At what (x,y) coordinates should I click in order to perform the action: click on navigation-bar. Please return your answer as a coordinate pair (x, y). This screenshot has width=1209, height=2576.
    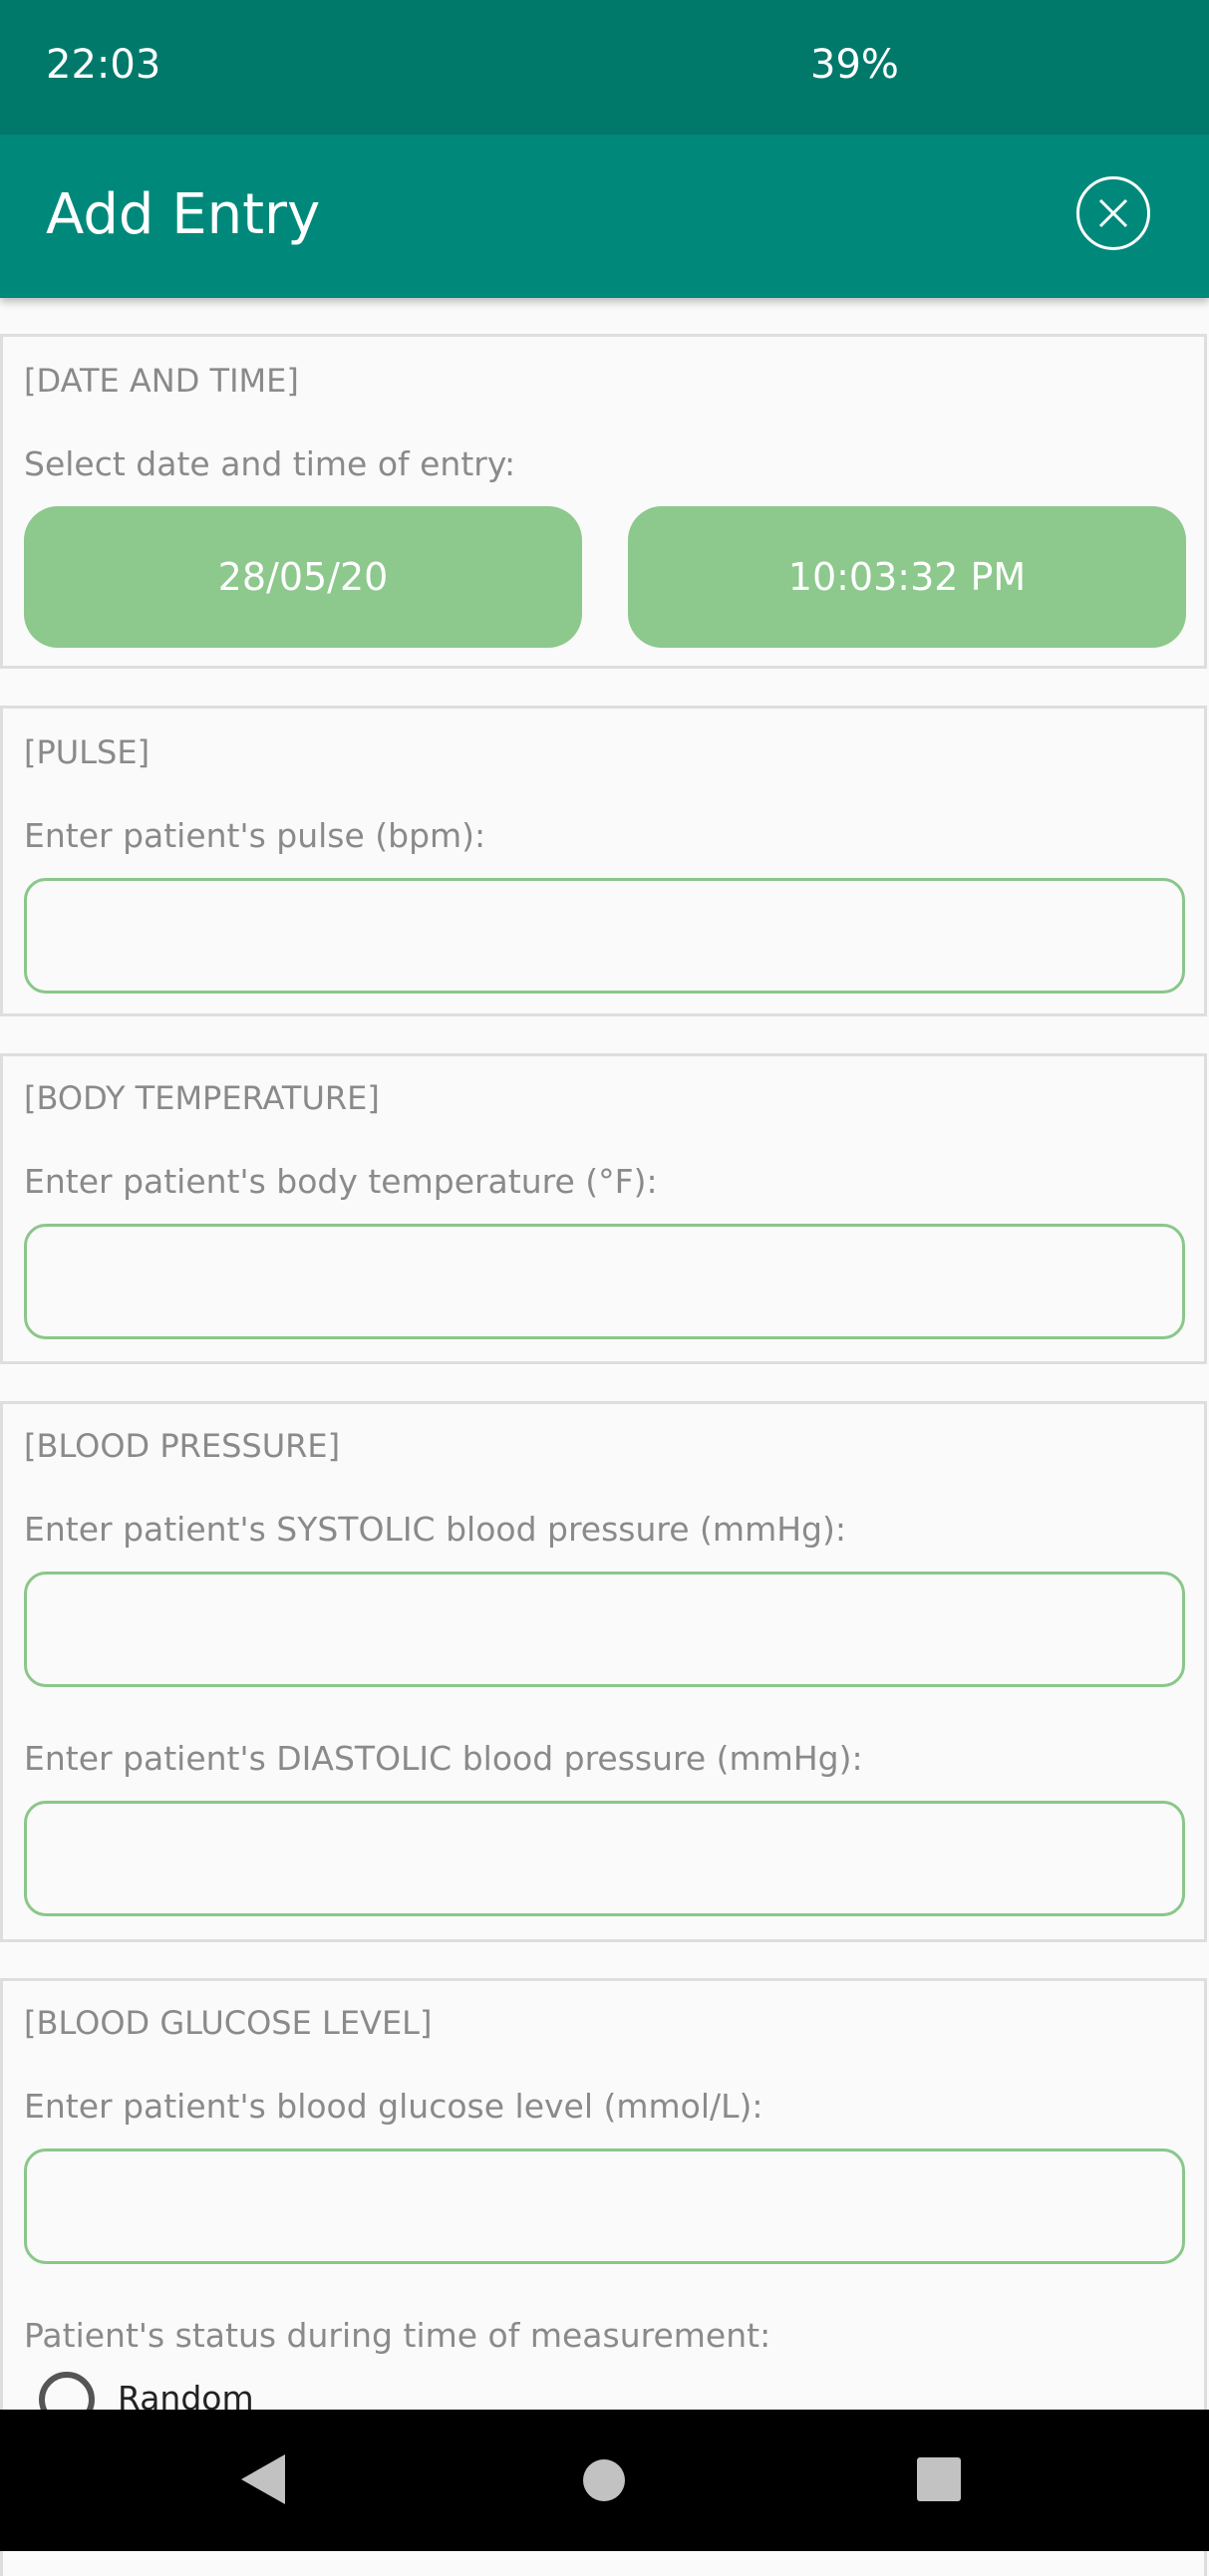
    Looking at the image, I should click on (604, 2480).